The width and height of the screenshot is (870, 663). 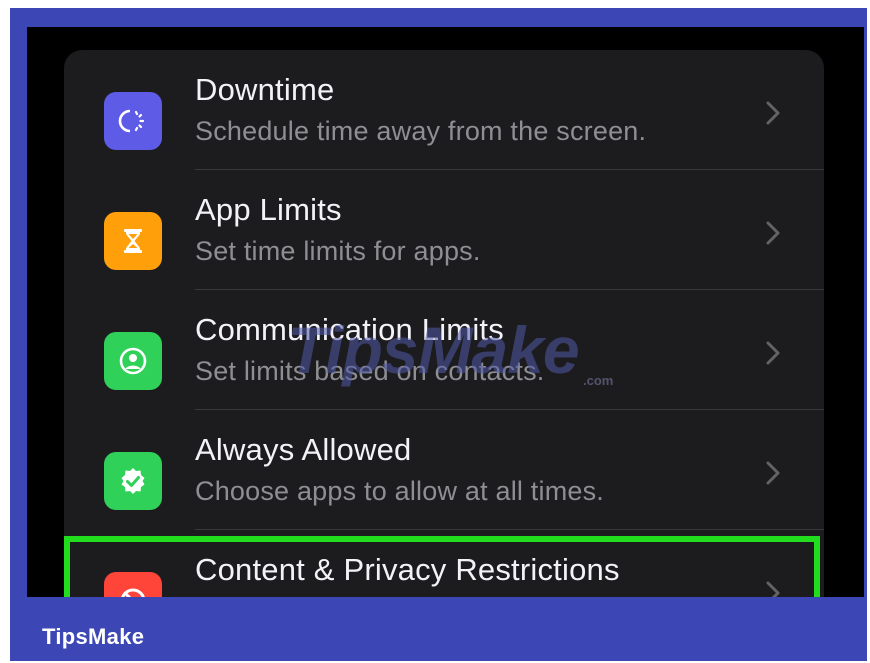 I want to click on row-subtitle: Set limits based on contacts., so click(x=370, y=371).